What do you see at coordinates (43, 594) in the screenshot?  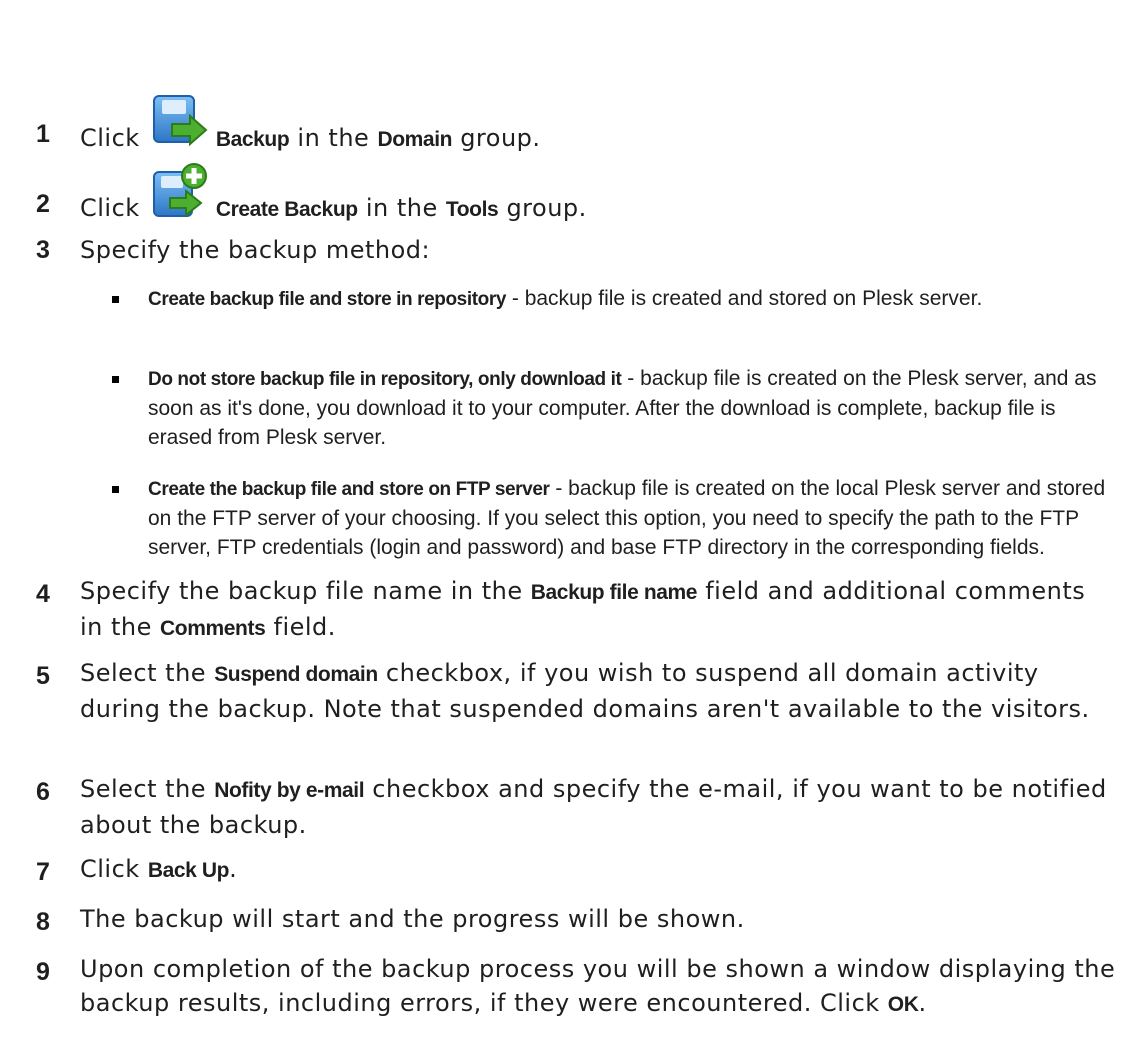 I see `step-number: 4` at bounding box center [43, 594].